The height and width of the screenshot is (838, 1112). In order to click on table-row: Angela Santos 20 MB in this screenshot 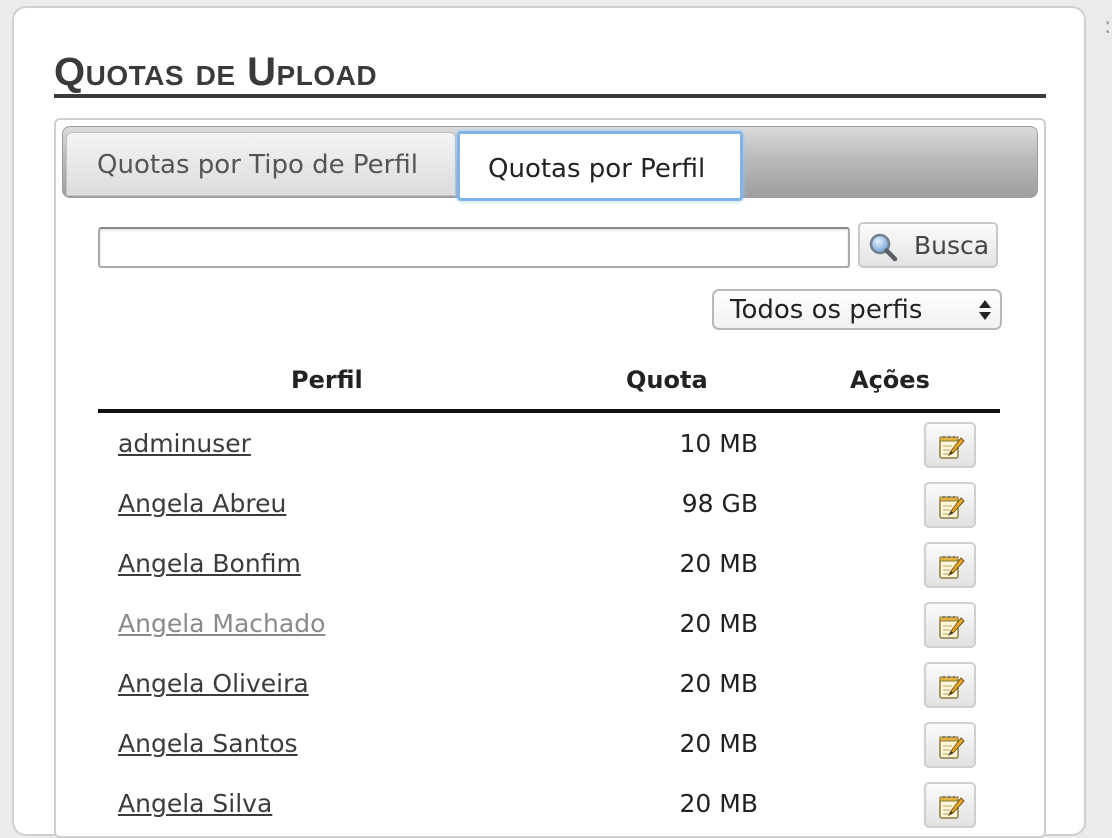, I will do `click(549, 744)`.